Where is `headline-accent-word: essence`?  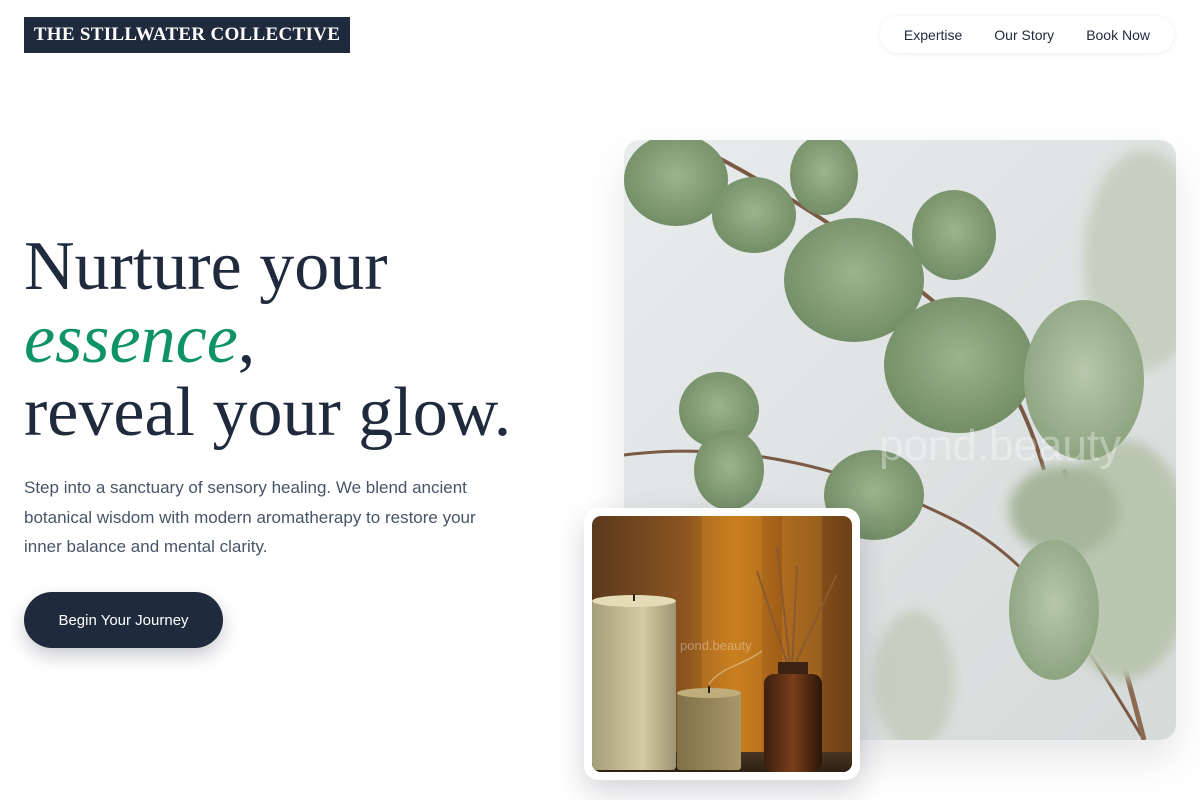 headline-accent-word: essence is located at coordinates (131, 339).